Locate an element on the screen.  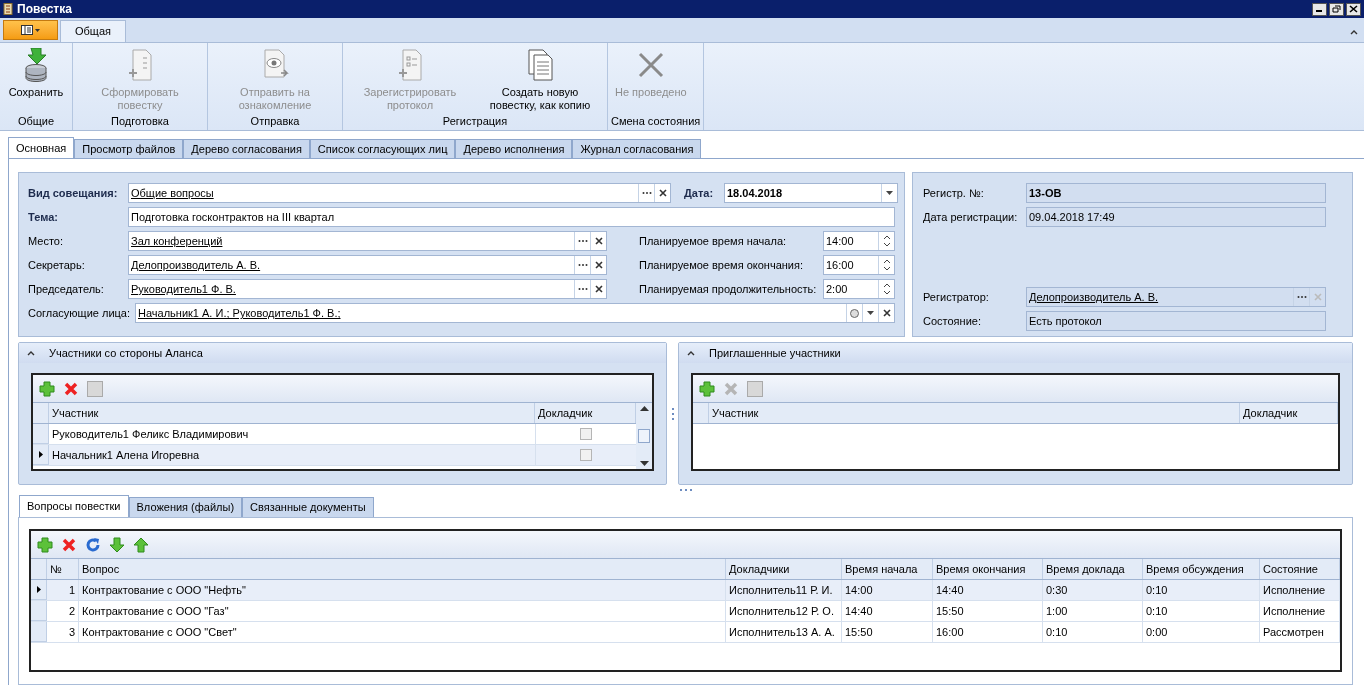
table-cell: Контрактование с ООО "Газ" is located at coordinates (402, 611).